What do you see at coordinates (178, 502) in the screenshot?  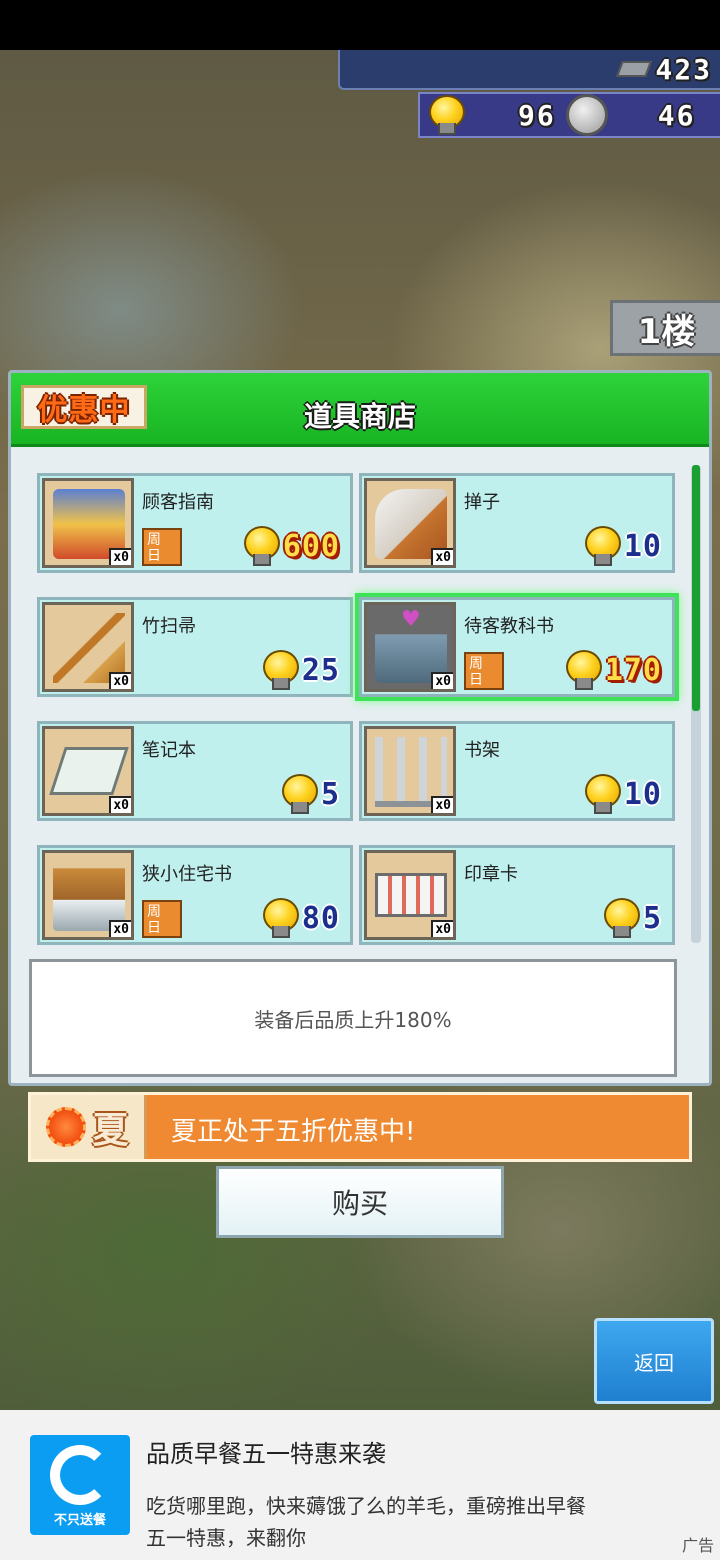 I see `item-name: 顾客指南` at bounding box center [178, 502].